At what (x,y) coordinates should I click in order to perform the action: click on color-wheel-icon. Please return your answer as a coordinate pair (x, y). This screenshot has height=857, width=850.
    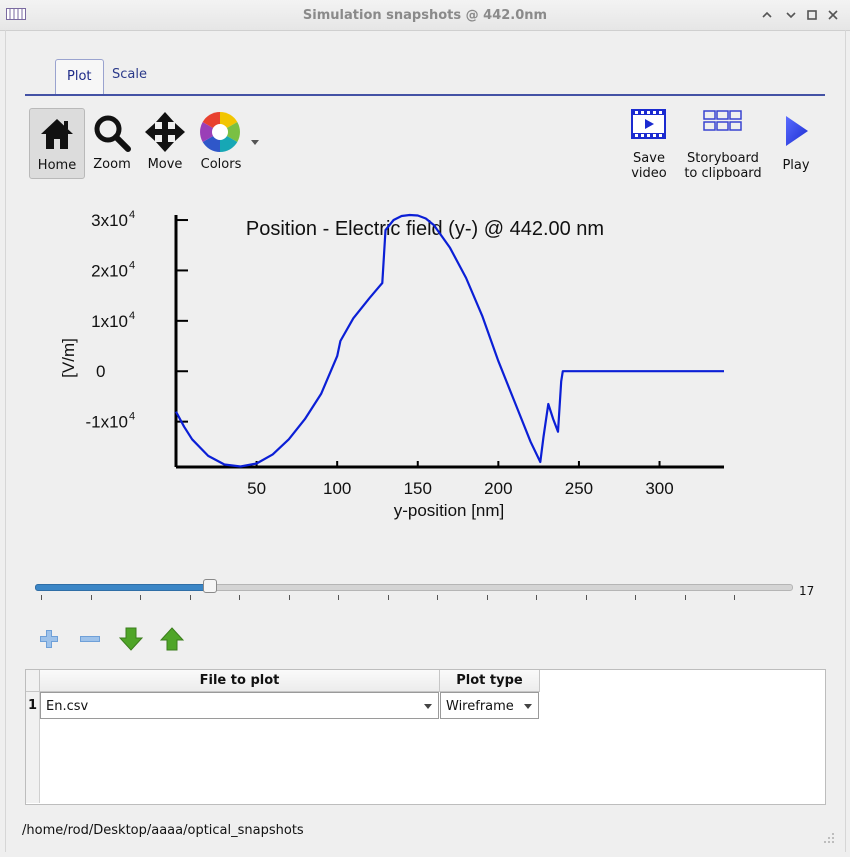
    Looking at the image, I should click on (220, 132).